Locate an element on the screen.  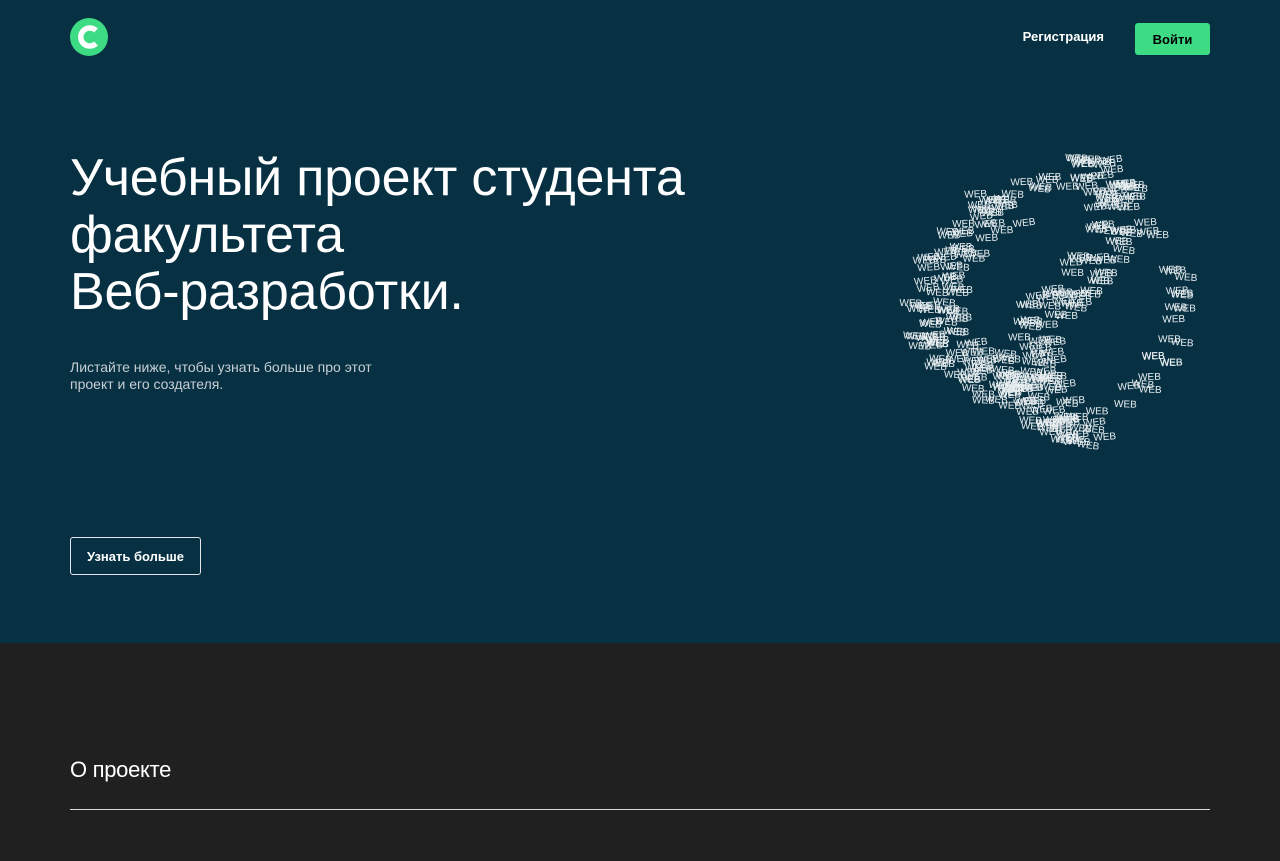
hero-title-line: Веб-разработки. is located at coordinates (267, 292).